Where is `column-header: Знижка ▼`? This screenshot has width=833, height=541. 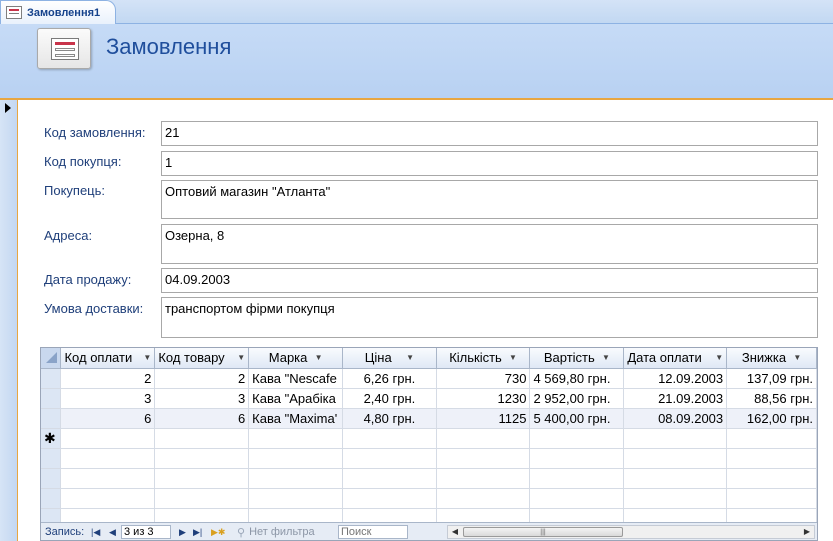
column-header: Знижка ▼ is located at coordinates (771, 358).